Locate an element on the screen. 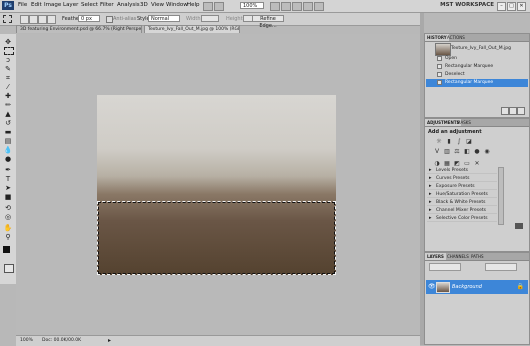  black-white-icon: ◧ is located at coordinates (467, 151).